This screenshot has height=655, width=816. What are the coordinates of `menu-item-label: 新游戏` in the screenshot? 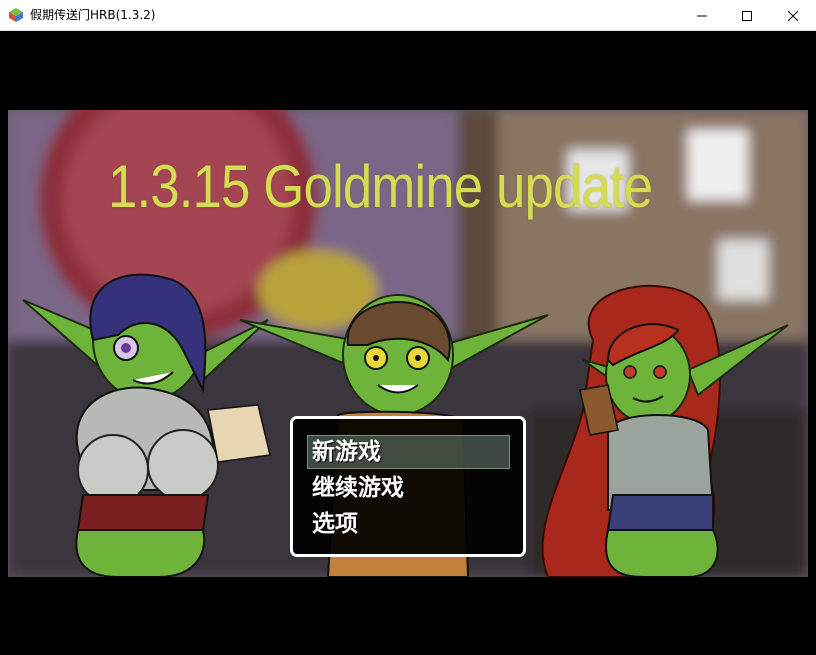 It's located at (346, 452).